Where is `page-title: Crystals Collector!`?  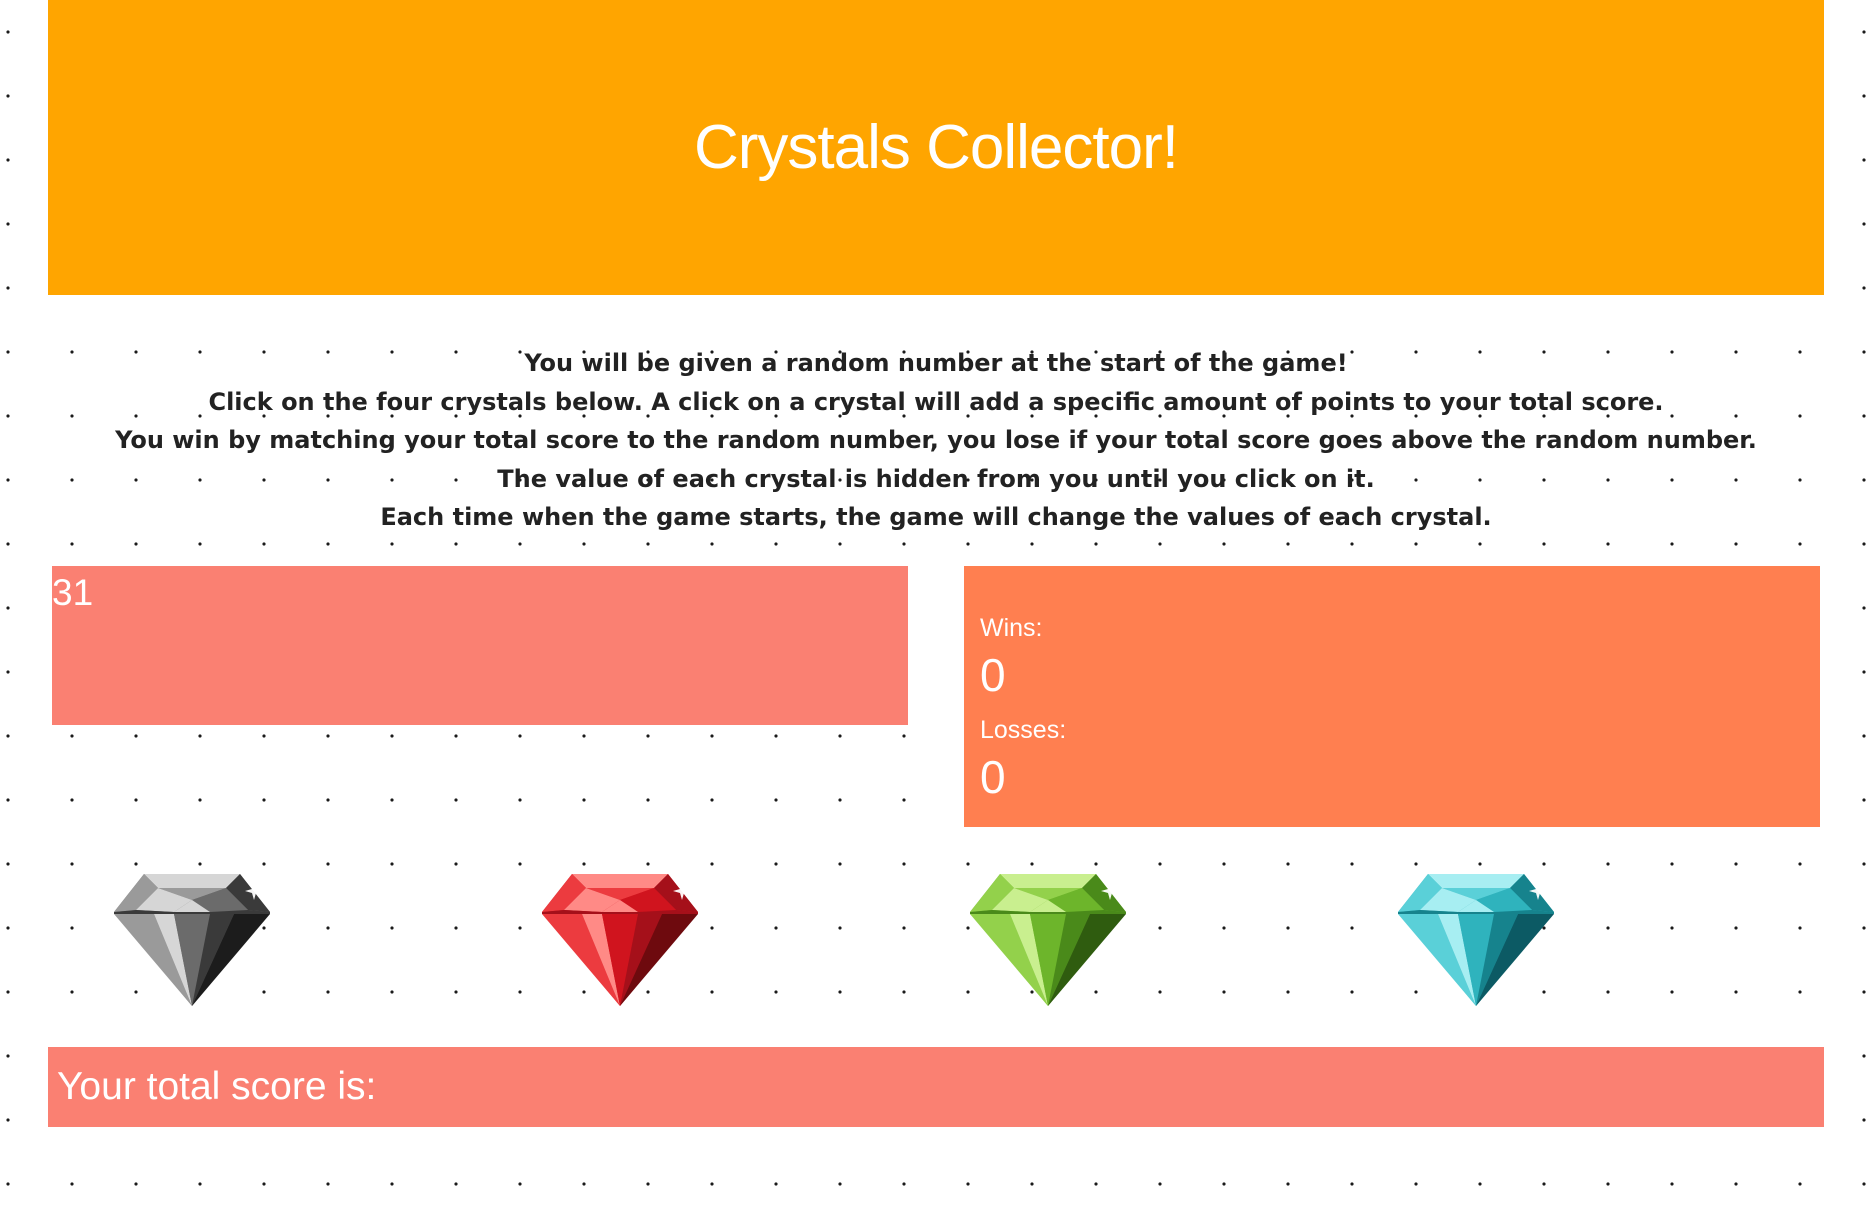 page-title: Crystals Collector! is located at coordinates (936, 147).